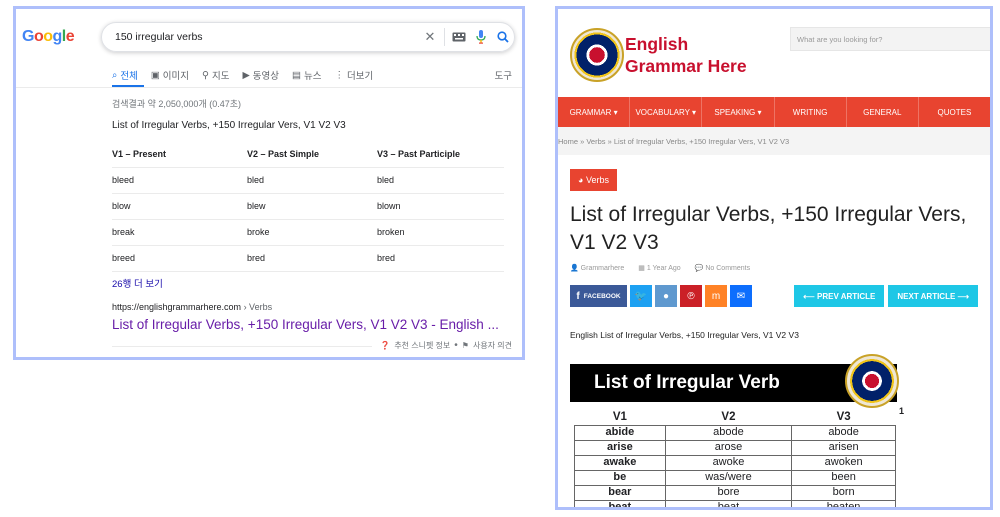 The image size is (1000, 517). Describe the element at coordinates (597, 55) in the screenshot. I see `site-logo` at that location.